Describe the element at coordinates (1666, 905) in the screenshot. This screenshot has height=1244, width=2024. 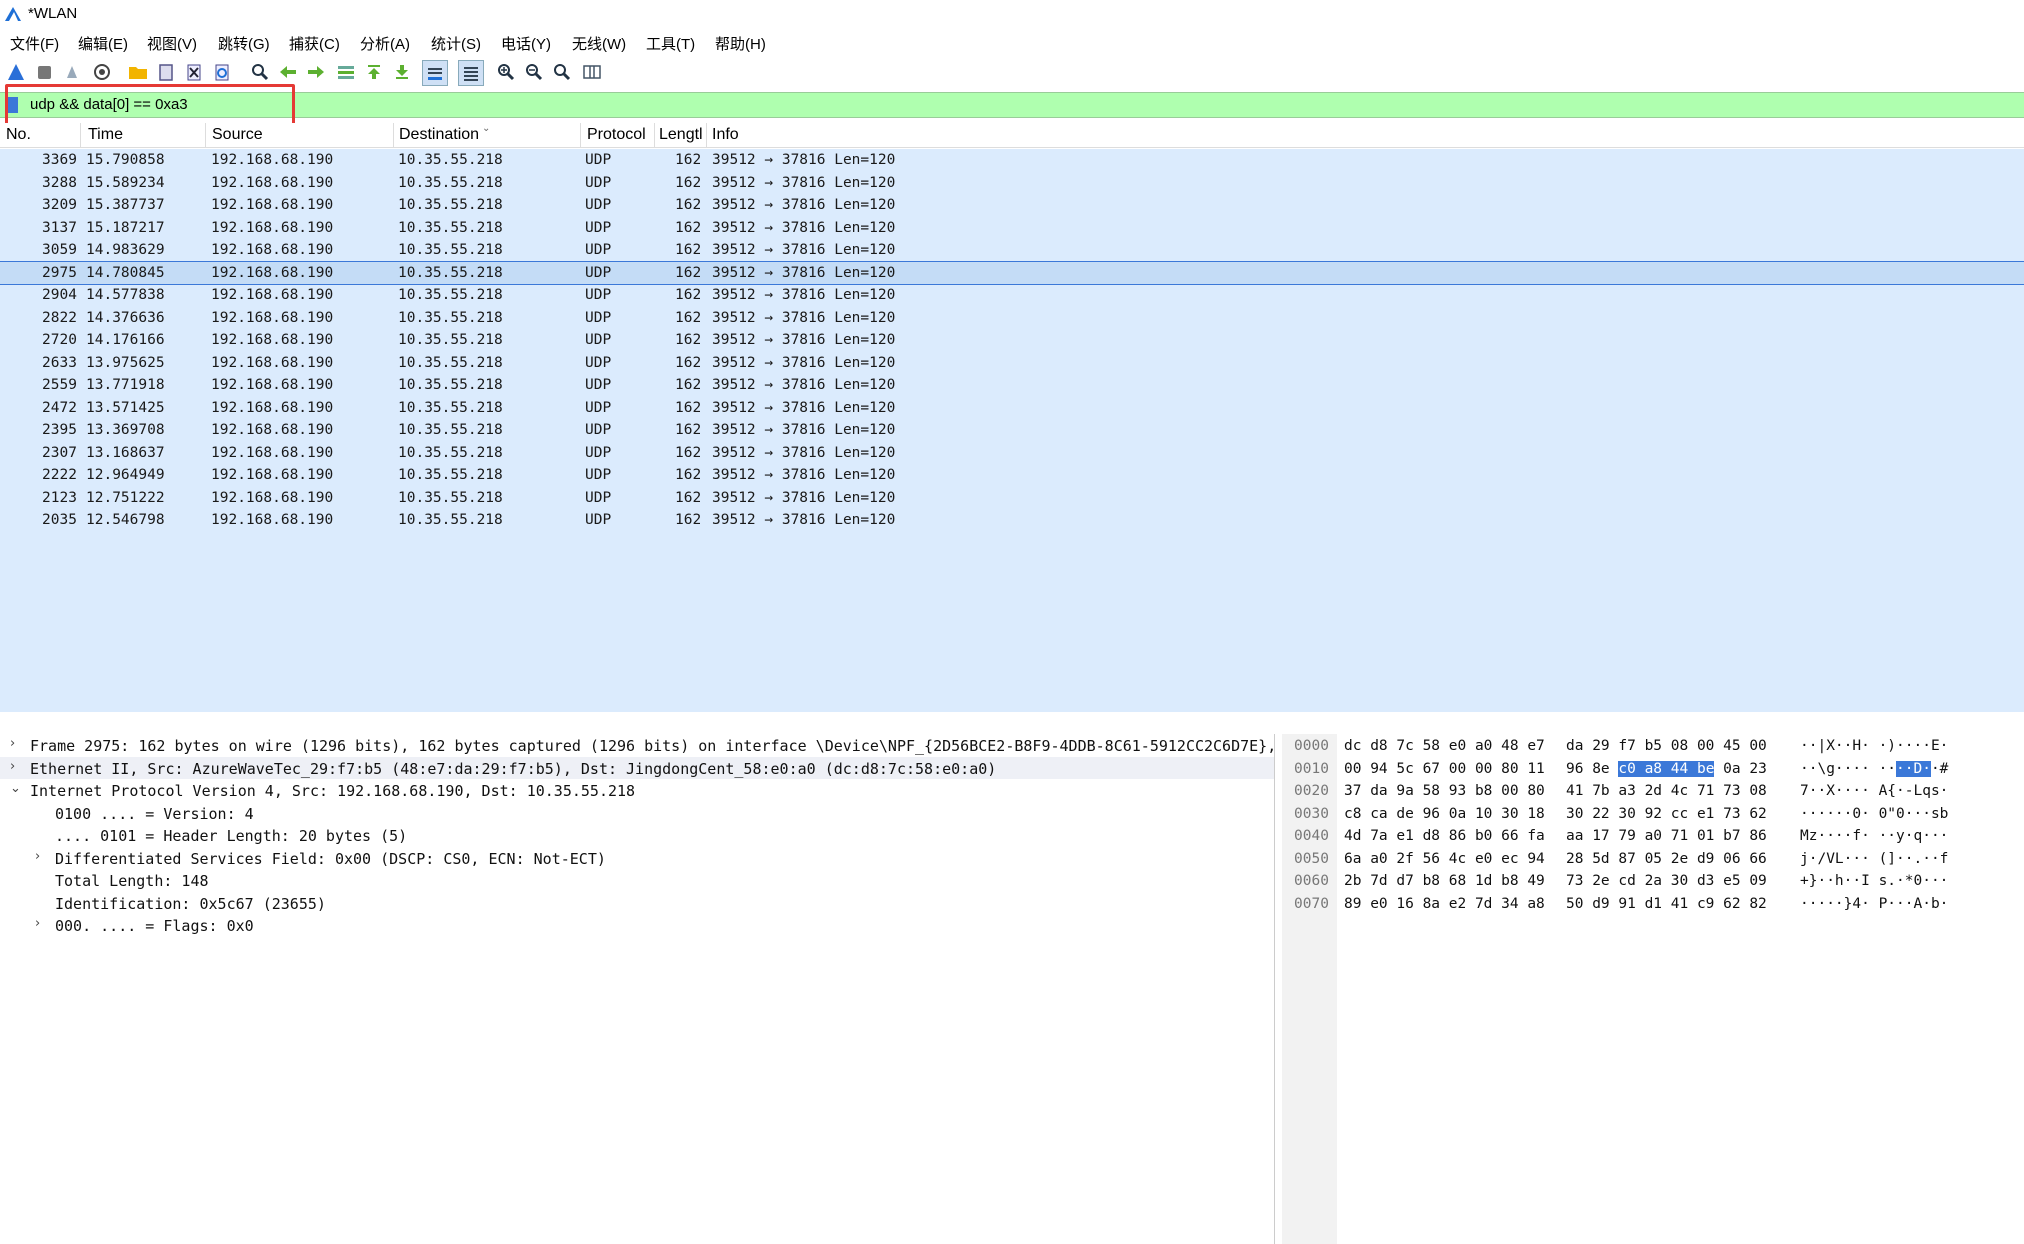
I see `hex-bytes: 50 d9 91 d1 41 c9 62 82` at that location.